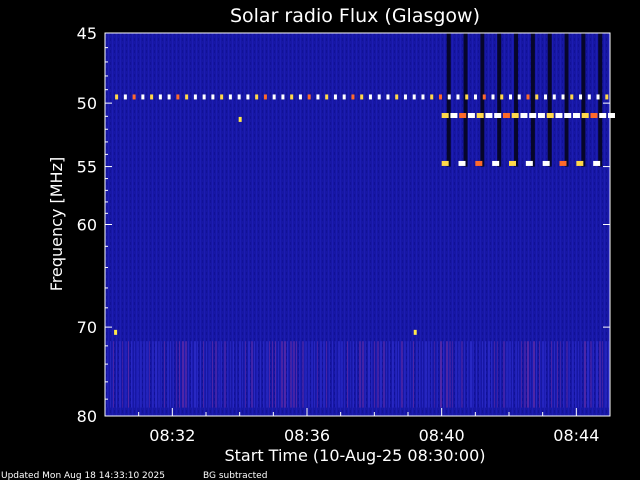 Image resolution: width=640 pixels, height=480 pixels. Describe the element at coordinates (83, 475) in the screenshot. I see `footer-updated: Updated Mon Aug 18 14:33:10 2025` at that location.